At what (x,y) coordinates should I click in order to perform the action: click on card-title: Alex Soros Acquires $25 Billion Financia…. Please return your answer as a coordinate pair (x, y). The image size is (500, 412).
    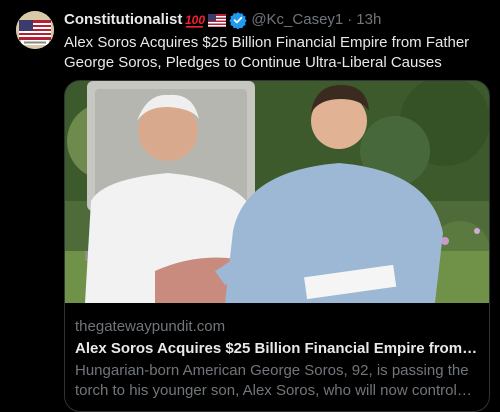
    Looking at the image, I should click on (277, 348).